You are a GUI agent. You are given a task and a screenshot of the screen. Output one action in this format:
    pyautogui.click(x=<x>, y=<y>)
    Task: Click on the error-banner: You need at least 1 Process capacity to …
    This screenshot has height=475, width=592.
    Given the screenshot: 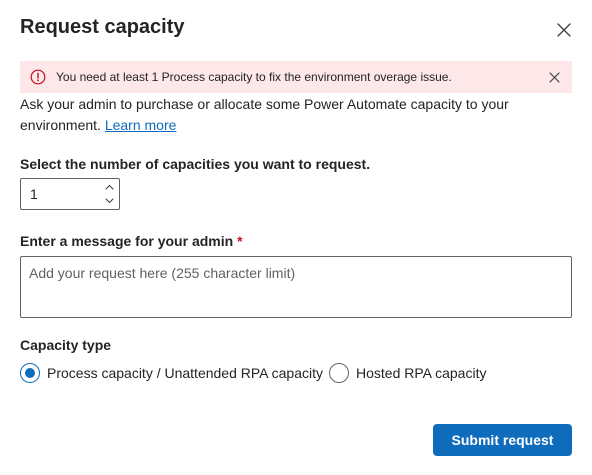 What is the action you would take?
    pyautogui.click(x=296, y=77)
    